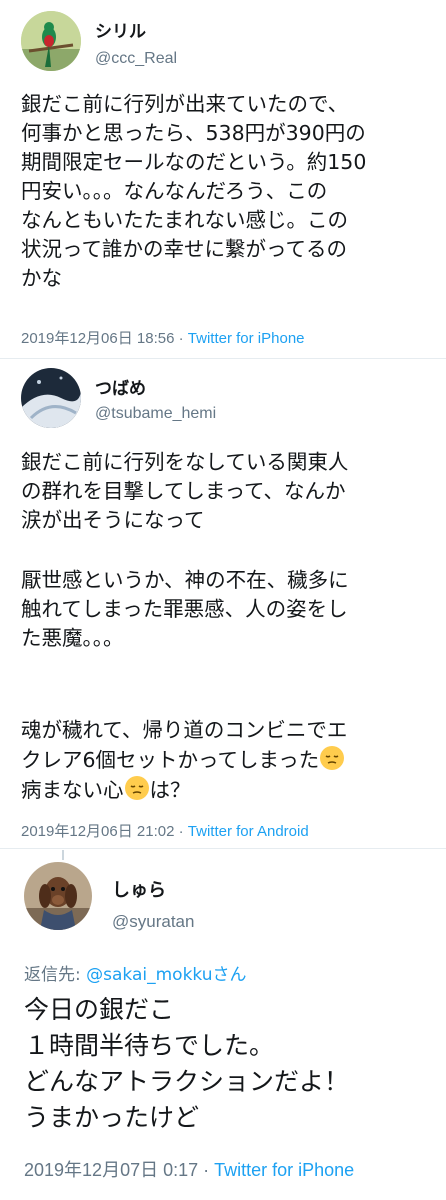 Image resolution: width=446 pixels, height=1200 pixels. I want to click on avatar-image-bird, so click(51, 41).